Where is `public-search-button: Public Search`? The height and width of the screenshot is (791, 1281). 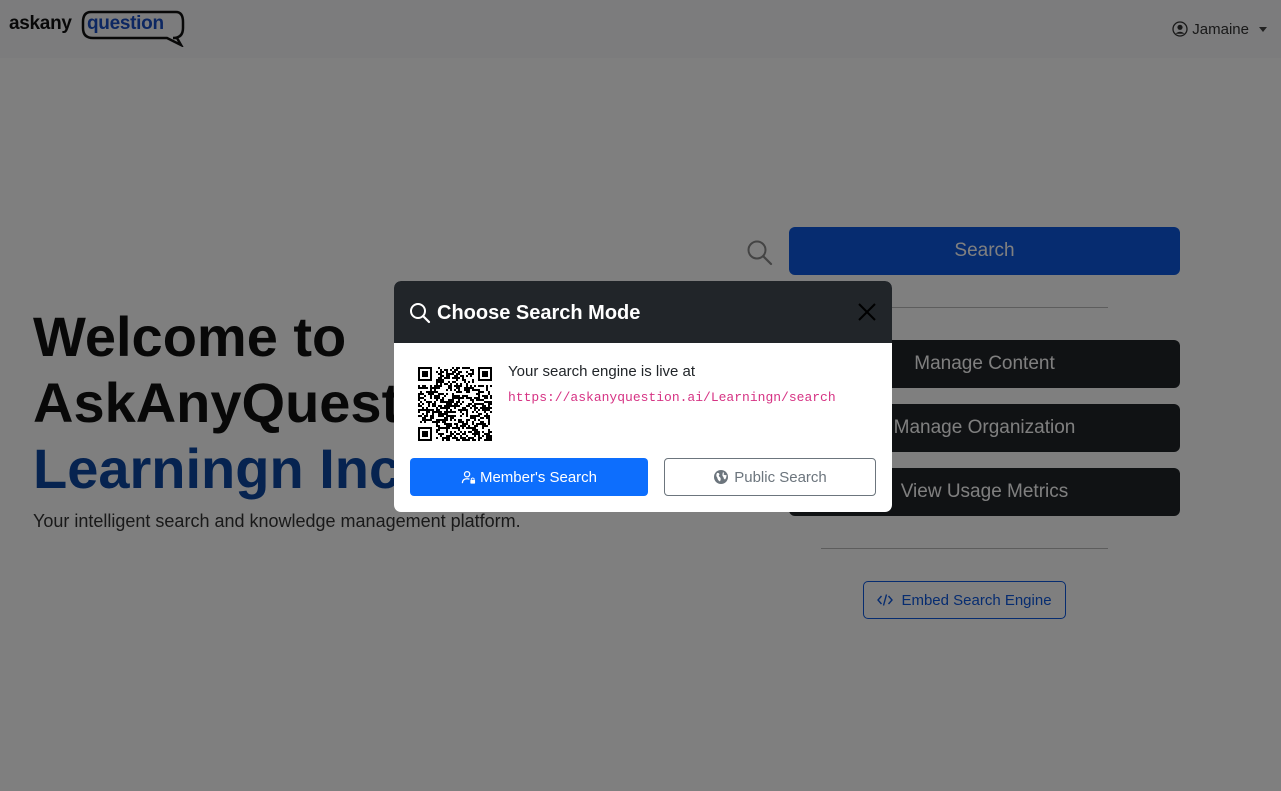 public-search-button: Public Search is located at coordinates (770, 477).